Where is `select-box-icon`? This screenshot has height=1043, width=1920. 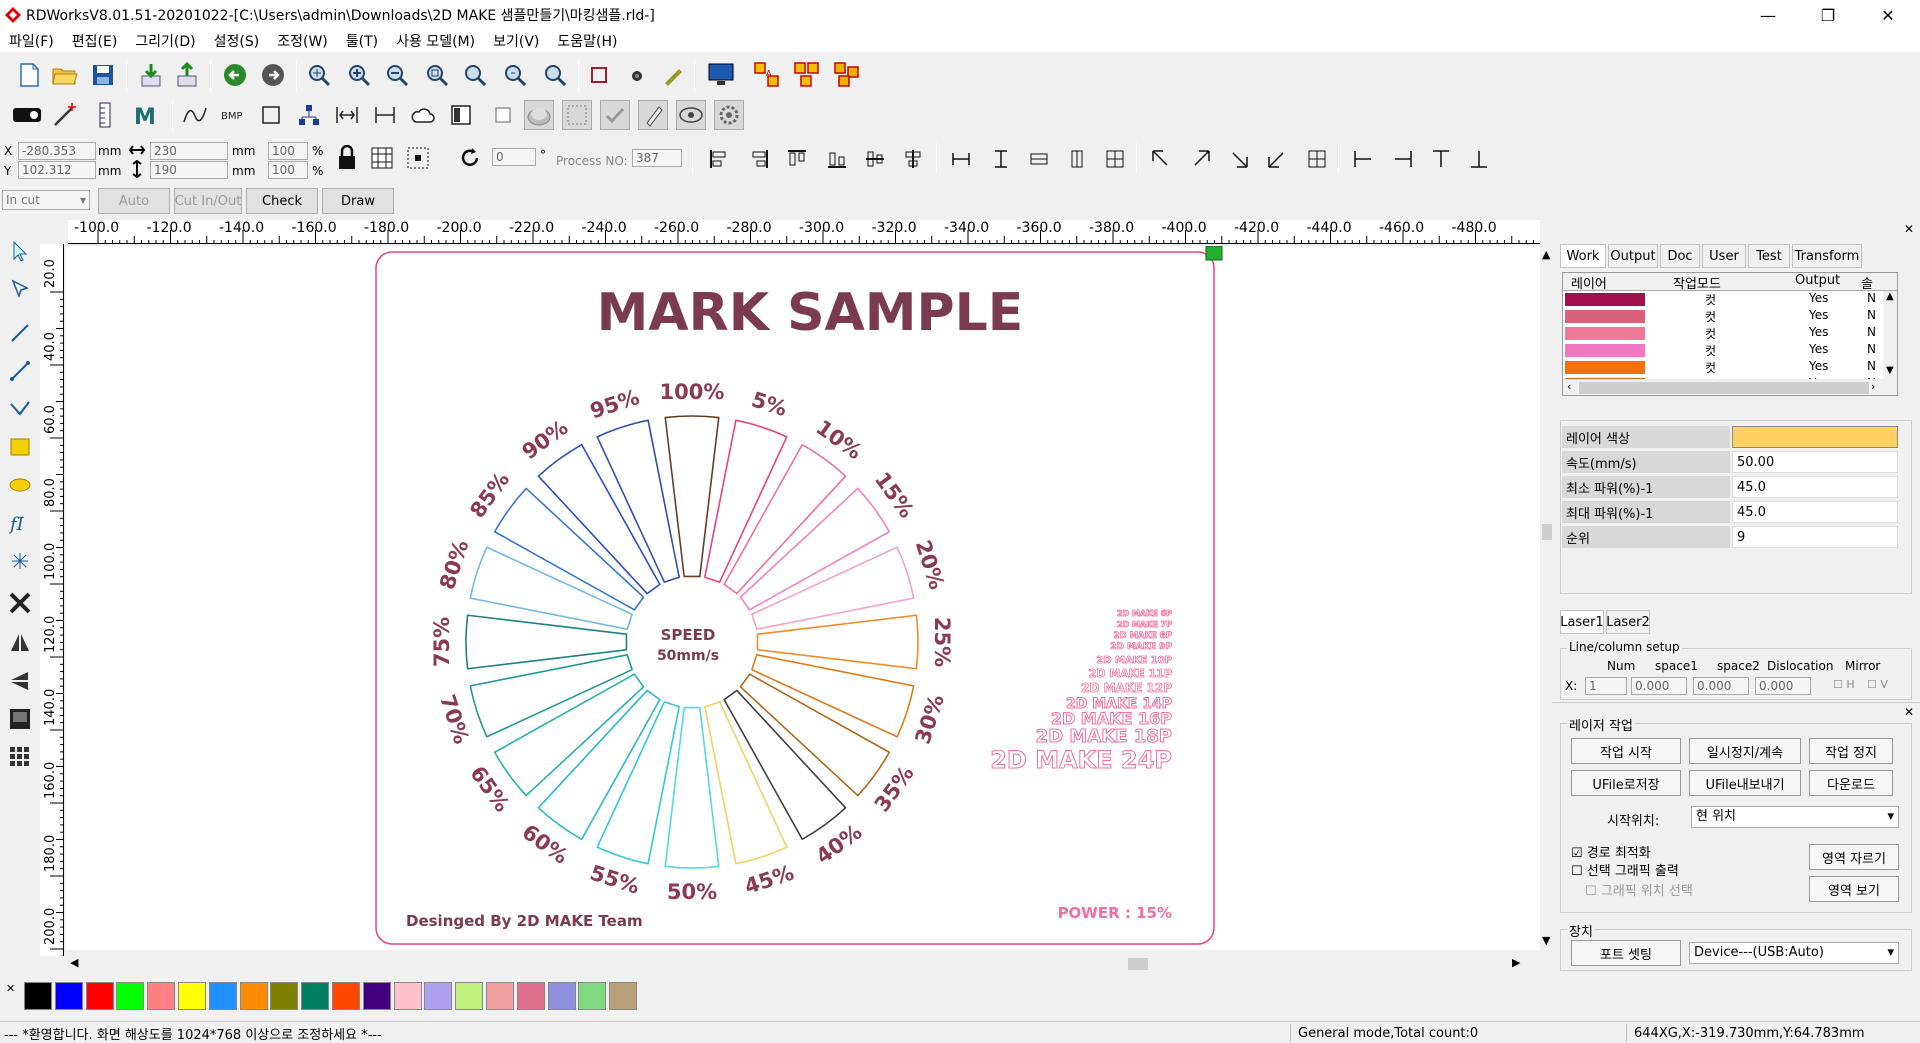 select-box-icon is located at coordinates (577, 115).